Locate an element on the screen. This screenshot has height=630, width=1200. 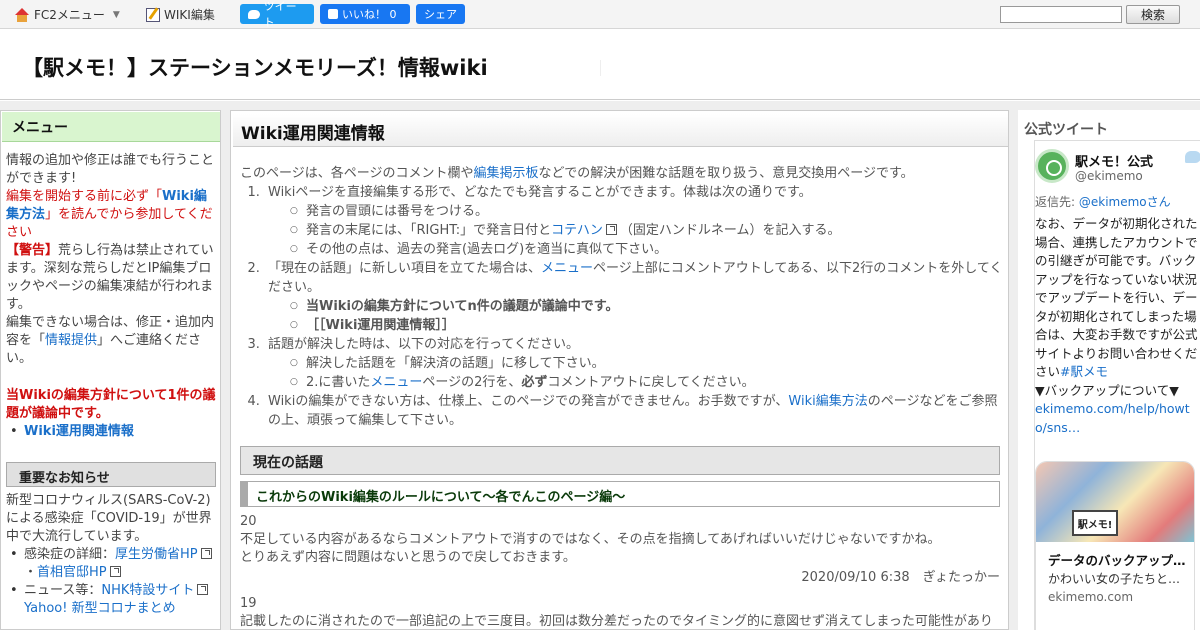
tweet-line: ▼バックアップについて▼ is located at coordinates (1107, 390).